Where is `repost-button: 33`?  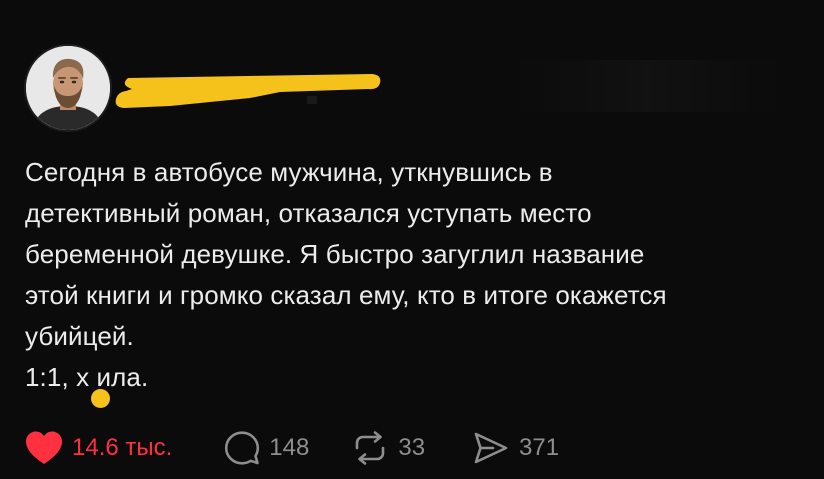
repost-button: 33 is located at coordinates (389, 448).